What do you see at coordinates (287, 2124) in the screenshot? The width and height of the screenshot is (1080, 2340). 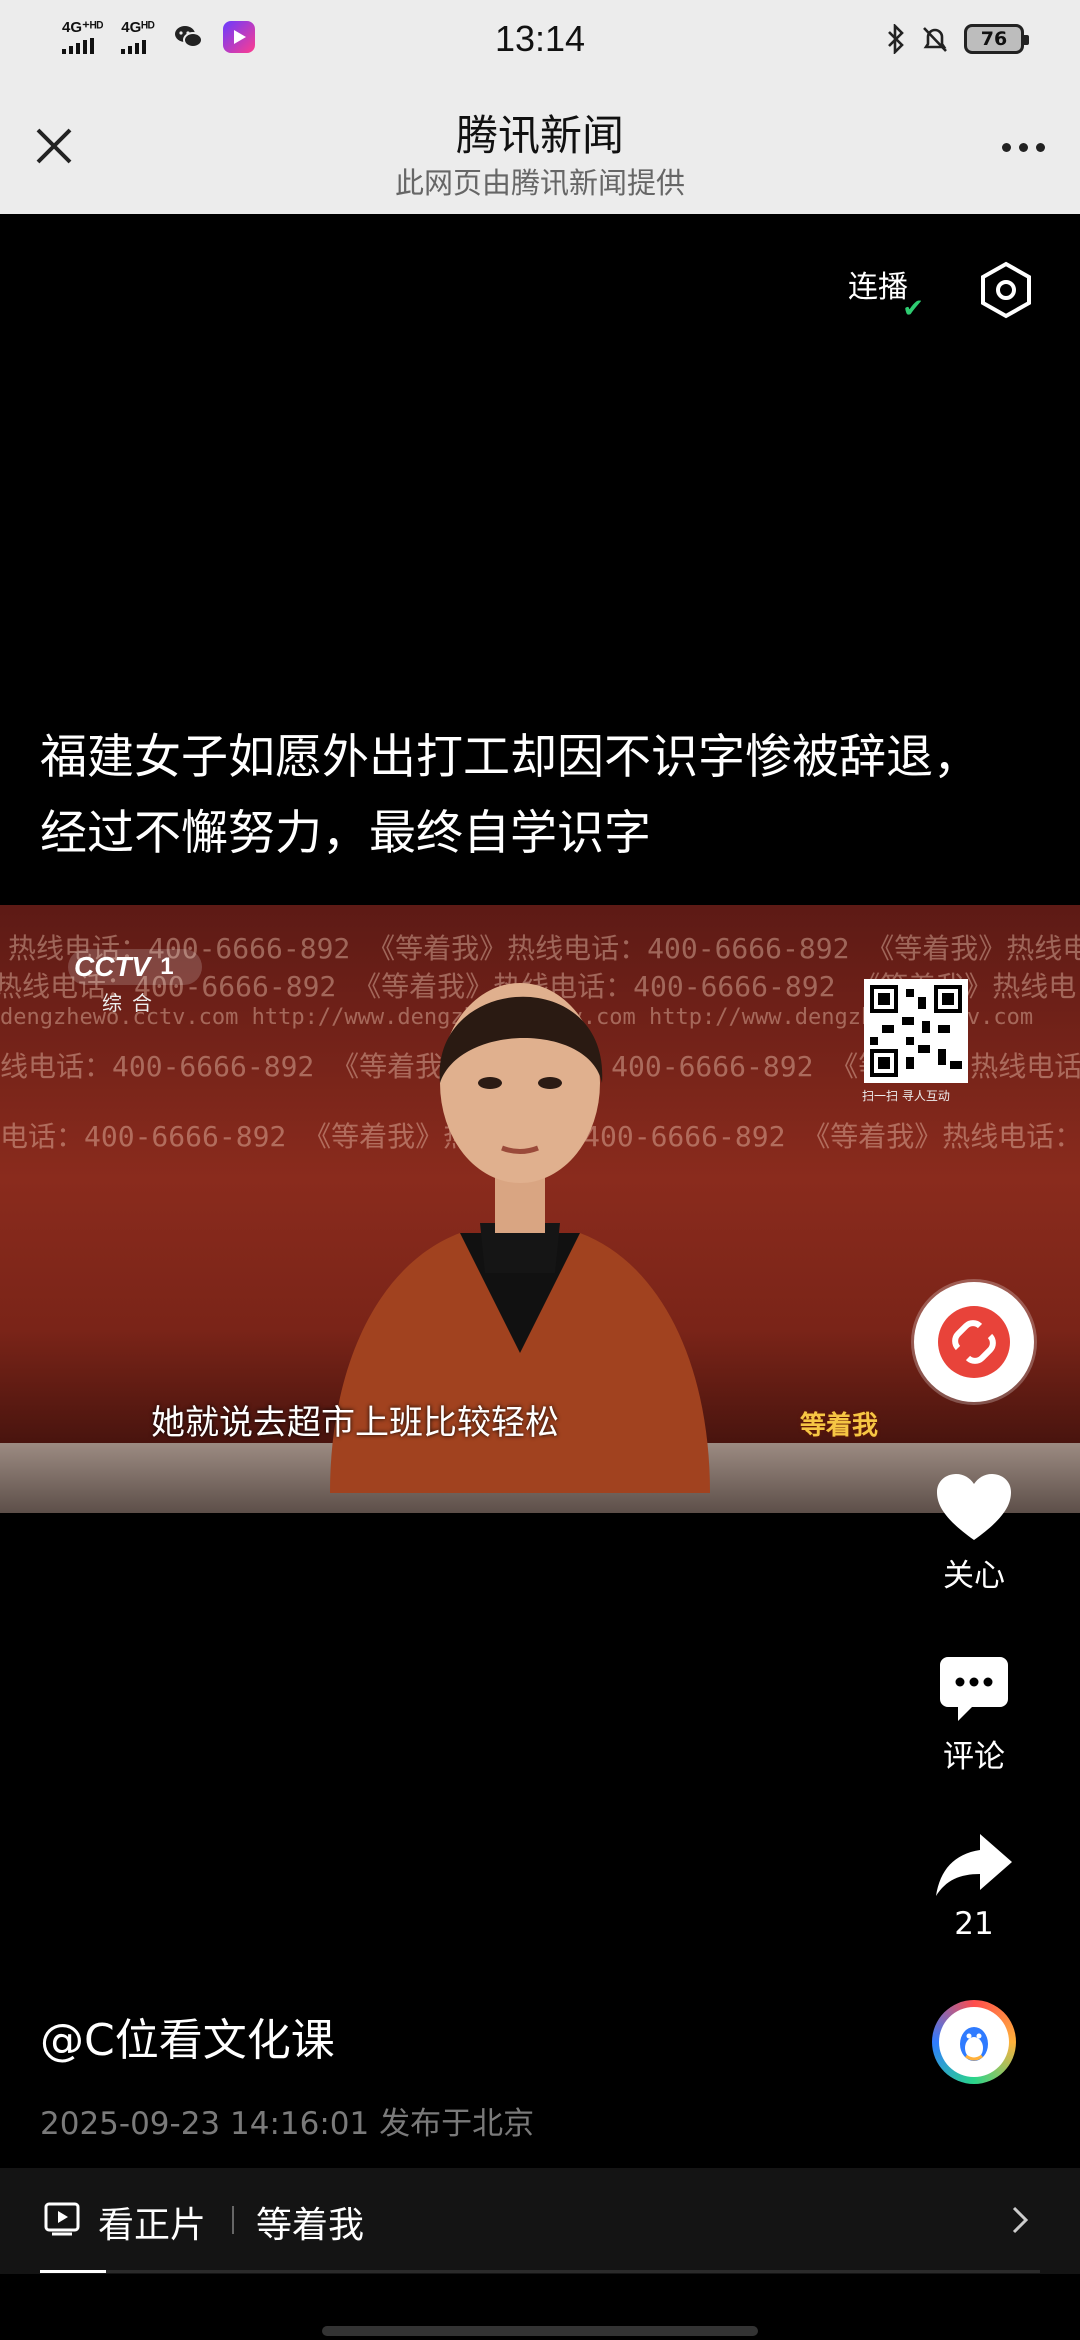 I see `publish-meta: 2025-09-23 14:16:01 发布于北京` at bounding box center [287, 2124].